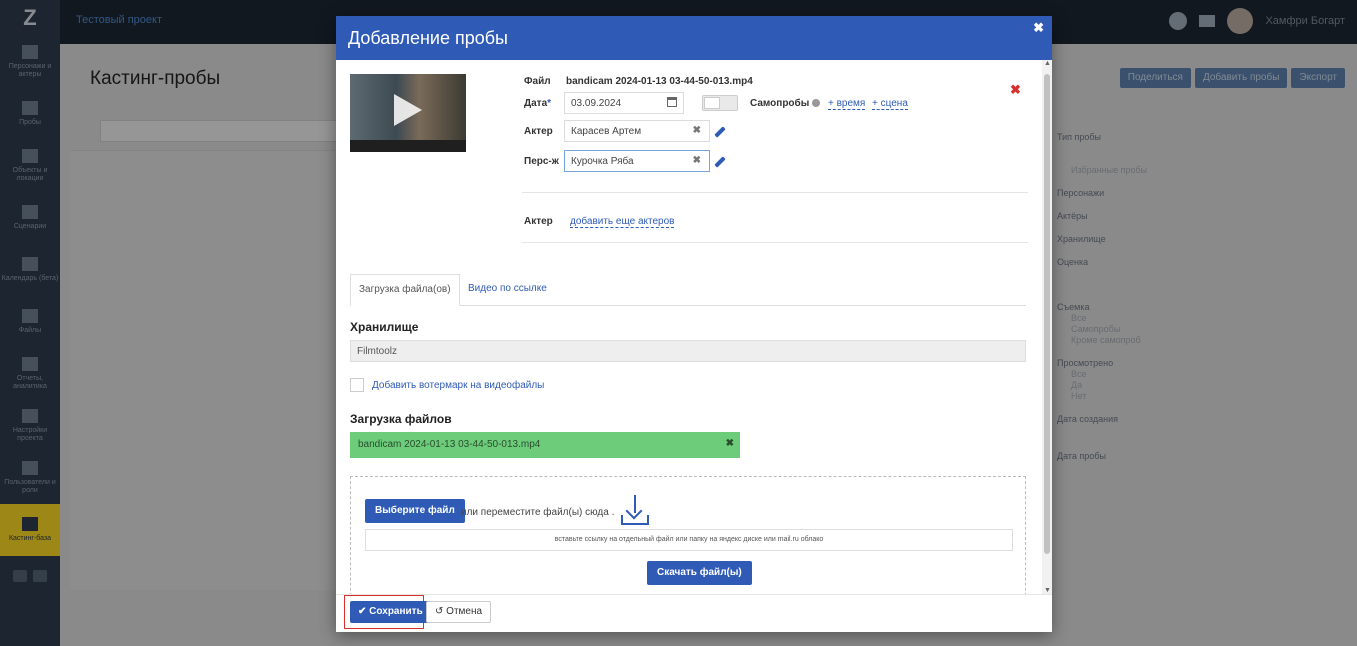 The width and height of the screenshot is (1357, 646). I want to click on video-frame-band, so click(408, 146).